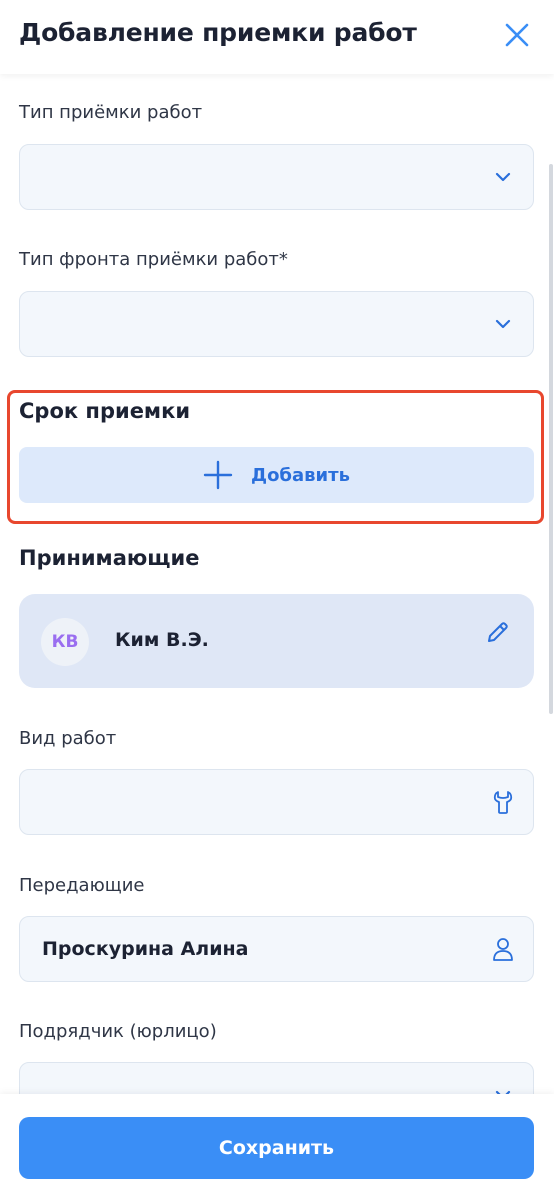 This screenshot has height=1194, width=554. I want to click on wrench-icon, so click(503, 802).